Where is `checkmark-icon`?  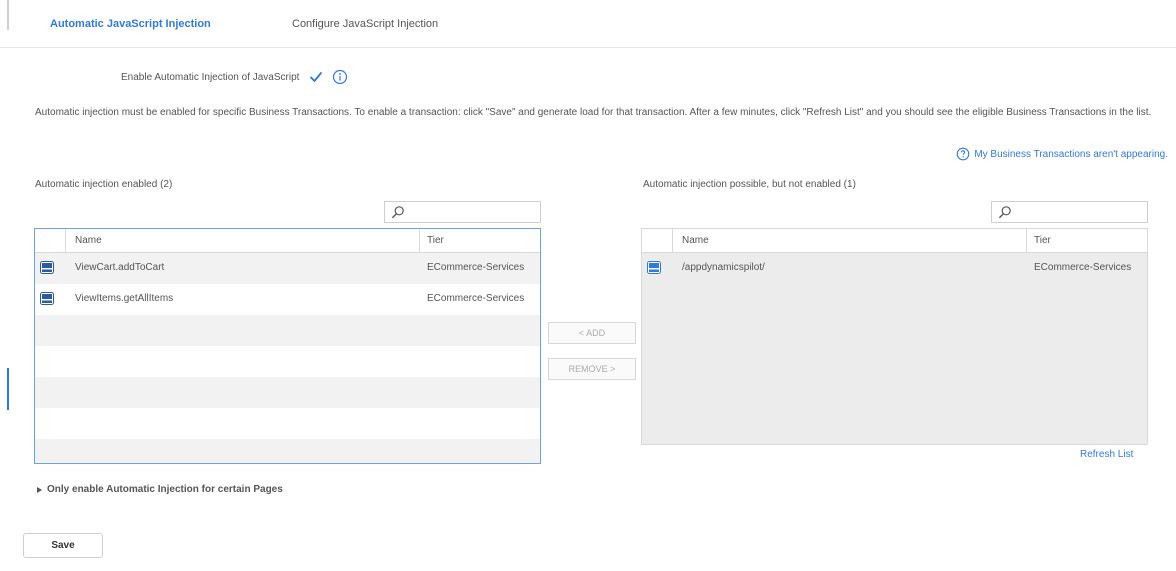
checkmark-icon is located at coordinates (316, 77).